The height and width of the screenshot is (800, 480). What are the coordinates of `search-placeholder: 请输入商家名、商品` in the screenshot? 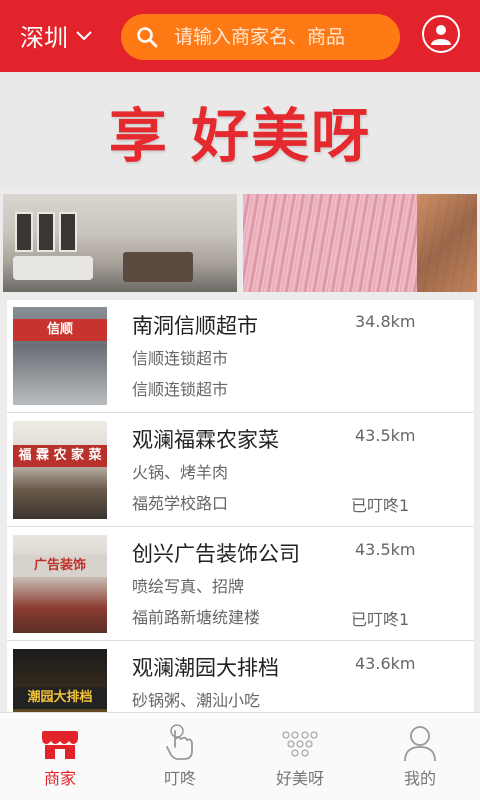 It's located at (260, 37).